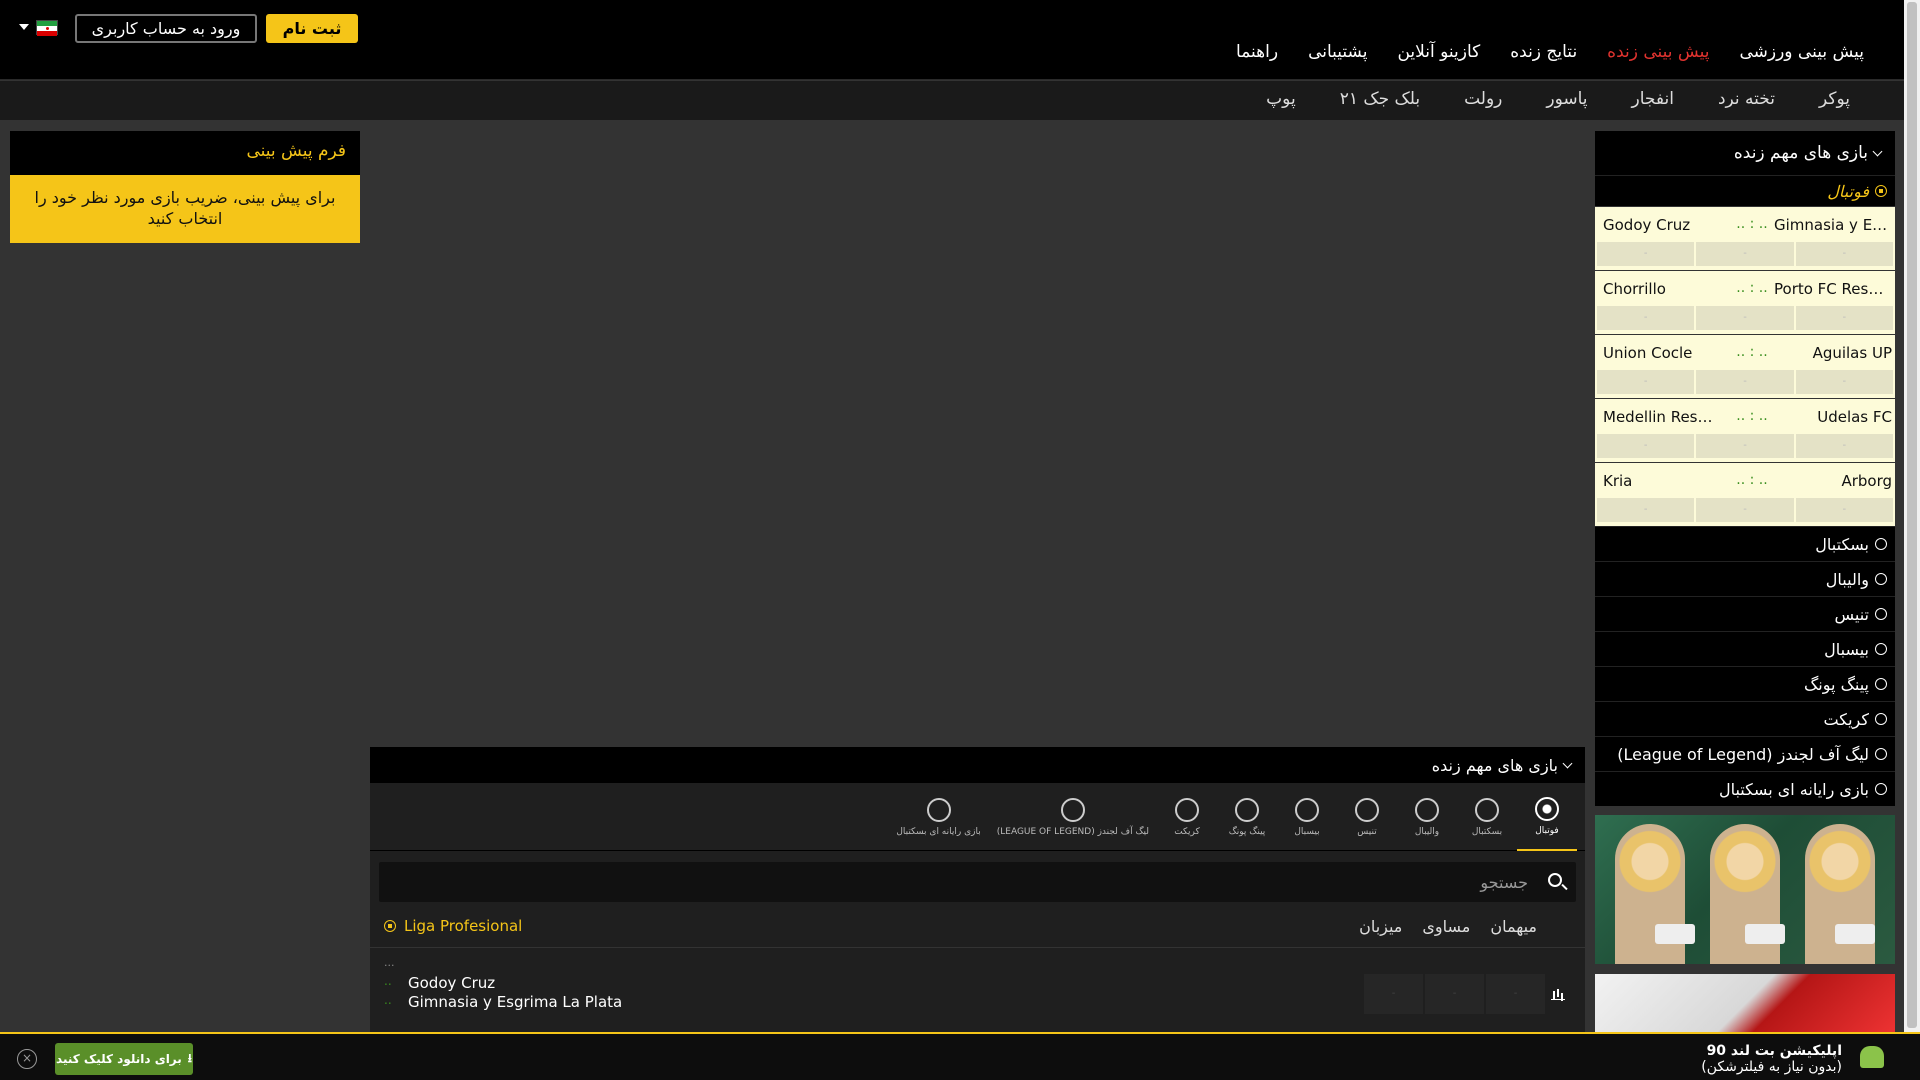 The image size is (1920, 1080). Describe the element at coordinates (185, 153) in the screenshot. I see `bet-form-title: فرم پیش بینی` at that location.